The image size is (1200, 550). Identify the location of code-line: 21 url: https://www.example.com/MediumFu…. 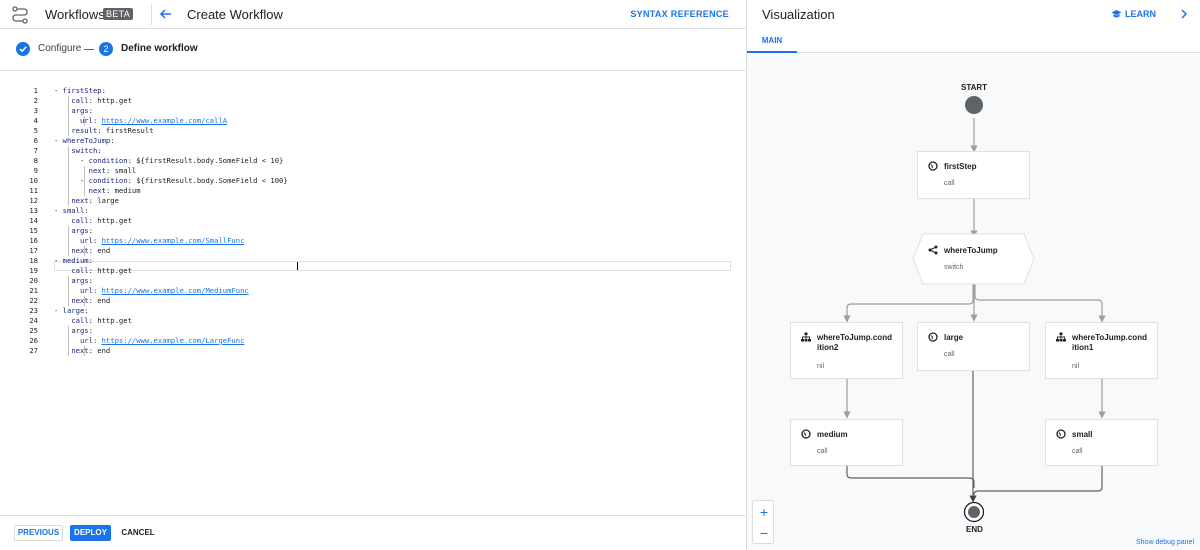
(373, 291).